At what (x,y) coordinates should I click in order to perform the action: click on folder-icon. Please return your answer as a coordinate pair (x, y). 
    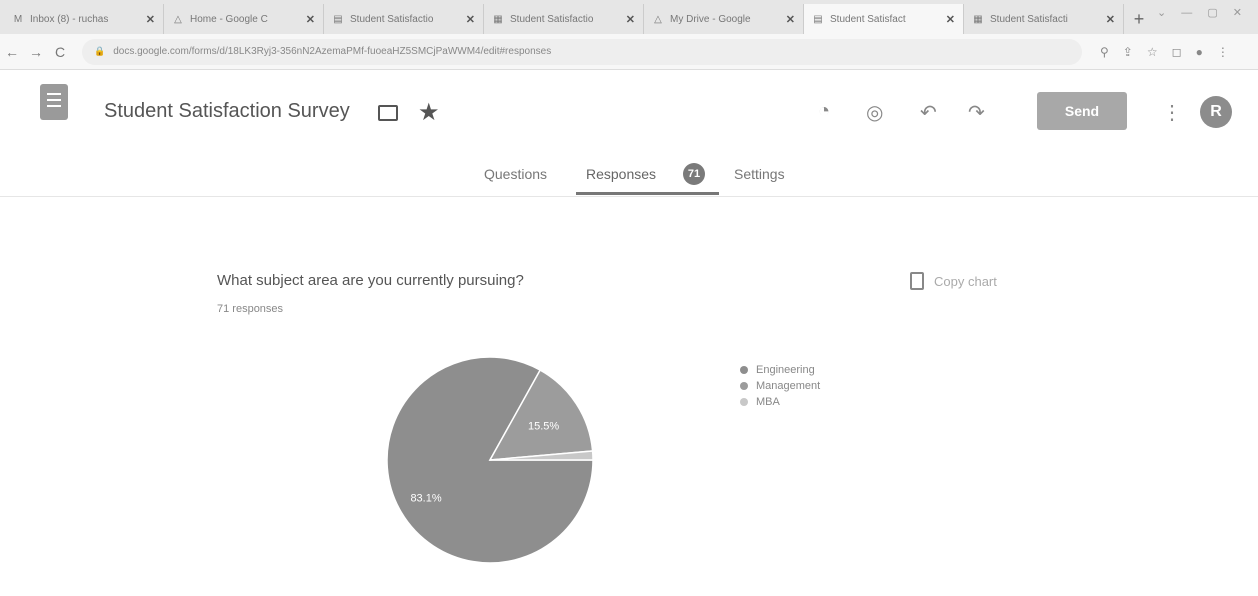
    Looking at the image, I should click on (388, 113).